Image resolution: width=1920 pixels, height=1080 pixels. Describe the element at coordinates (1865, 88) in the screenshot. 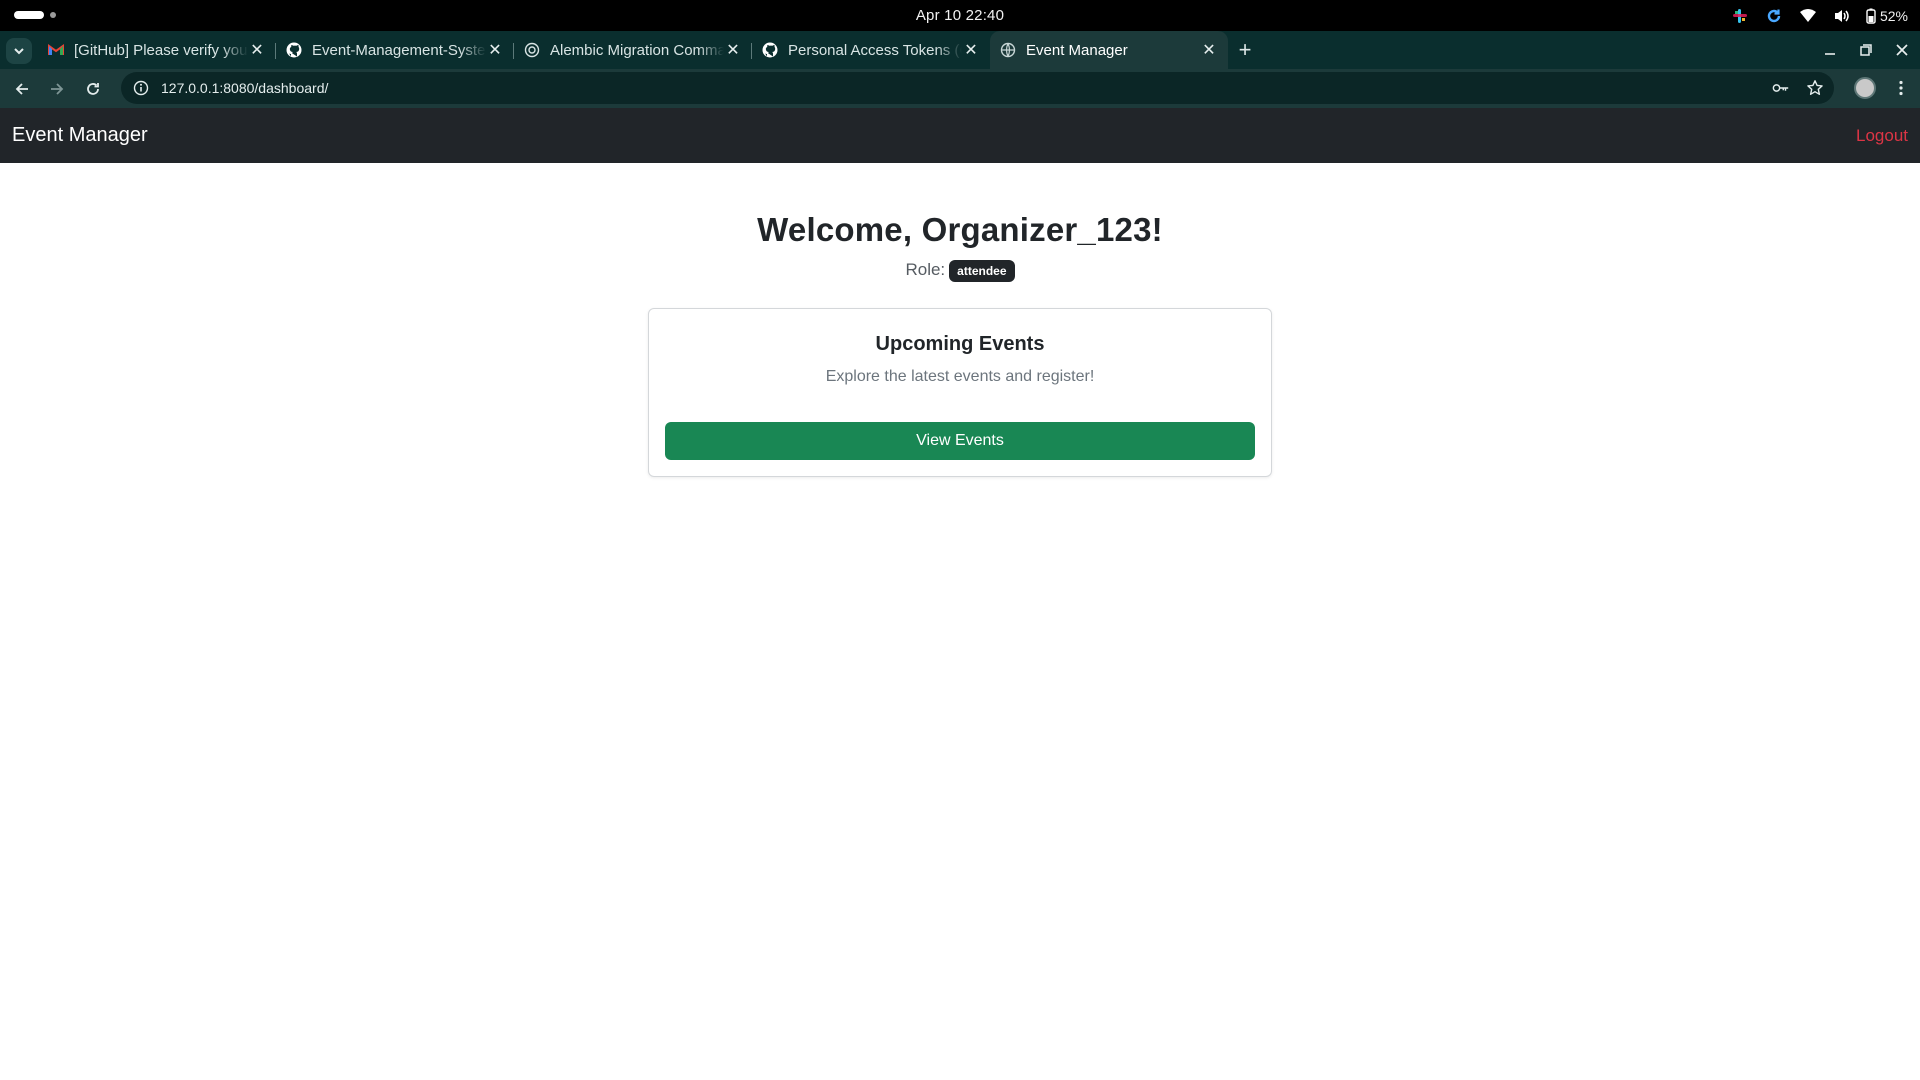

I see `profile-avatar` at that location.